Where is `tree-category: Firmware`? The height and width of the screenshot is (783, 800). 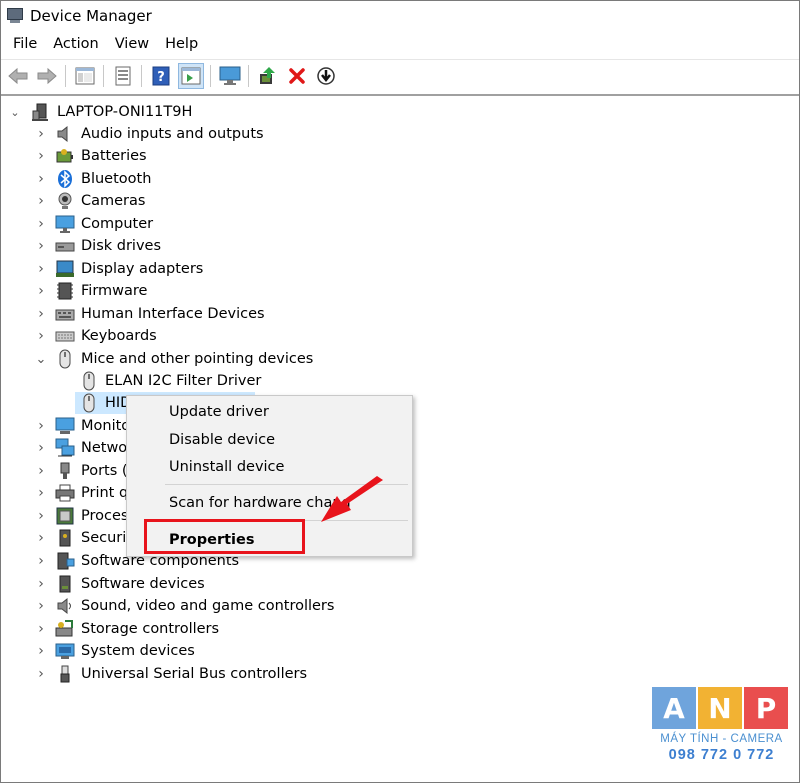 tree-category: Firmware is located at coordinates (101, 291).